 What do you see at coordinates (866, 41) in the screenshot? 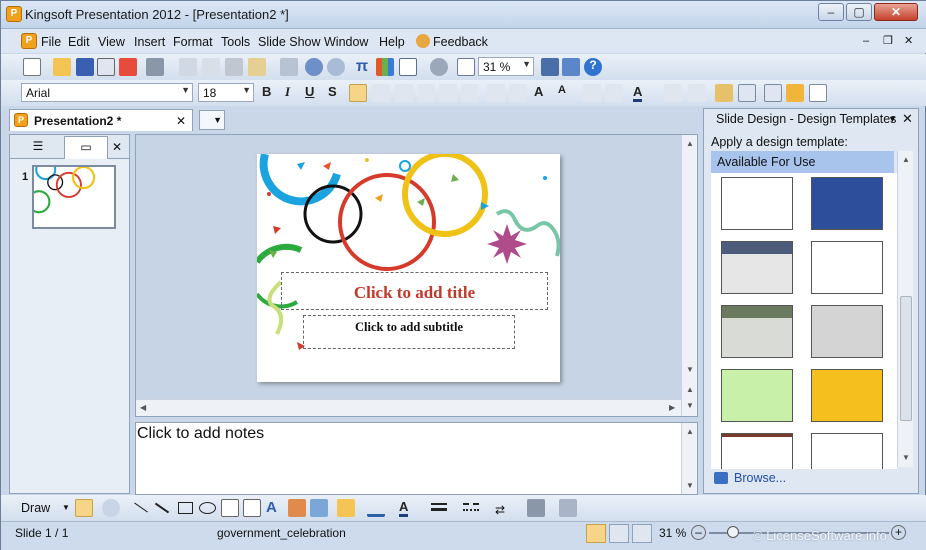
I see `doc-minimize-button: –` at bounding box center [866, 41].